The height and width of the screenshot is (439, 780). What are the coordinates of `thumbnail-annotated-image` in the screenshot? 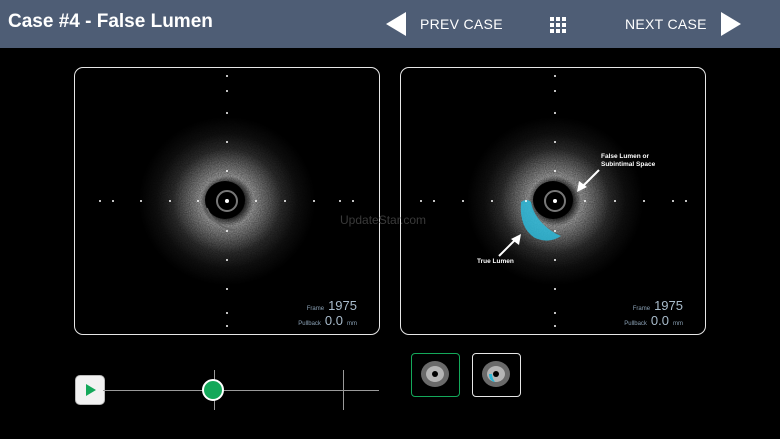 It's located at (496, 374).